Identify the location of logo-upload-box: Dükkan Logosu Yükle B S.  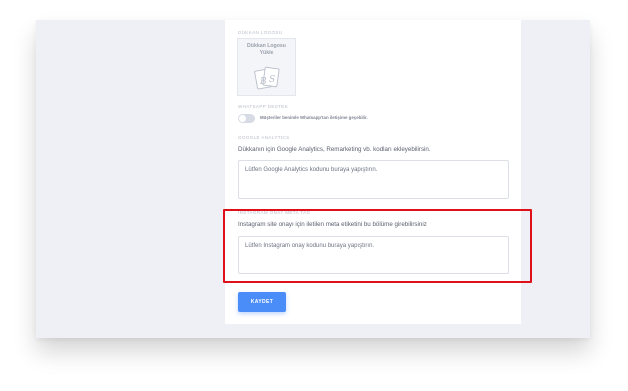
(266, 67).